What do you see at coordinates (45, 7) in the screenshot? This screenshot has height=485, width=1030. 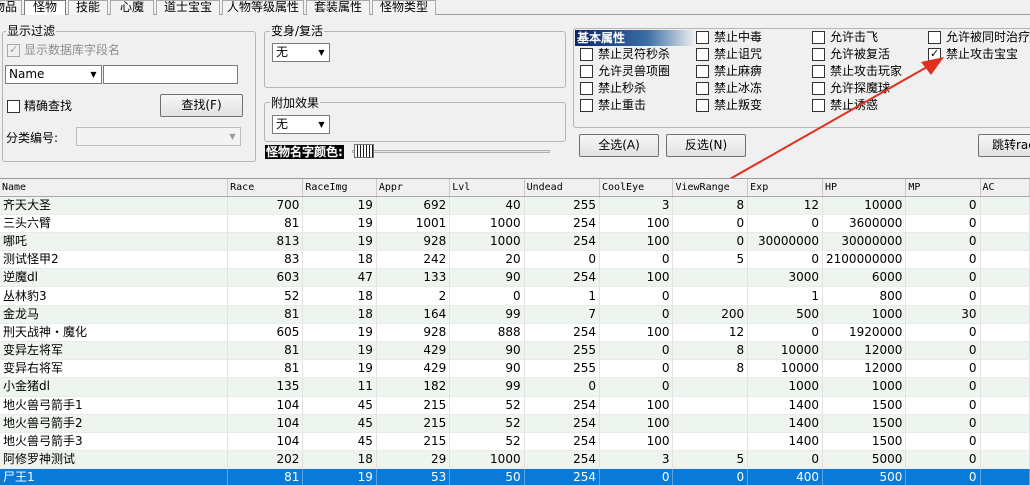 I see `tab-monsters: 怪物` at bounding box center [45, 7].